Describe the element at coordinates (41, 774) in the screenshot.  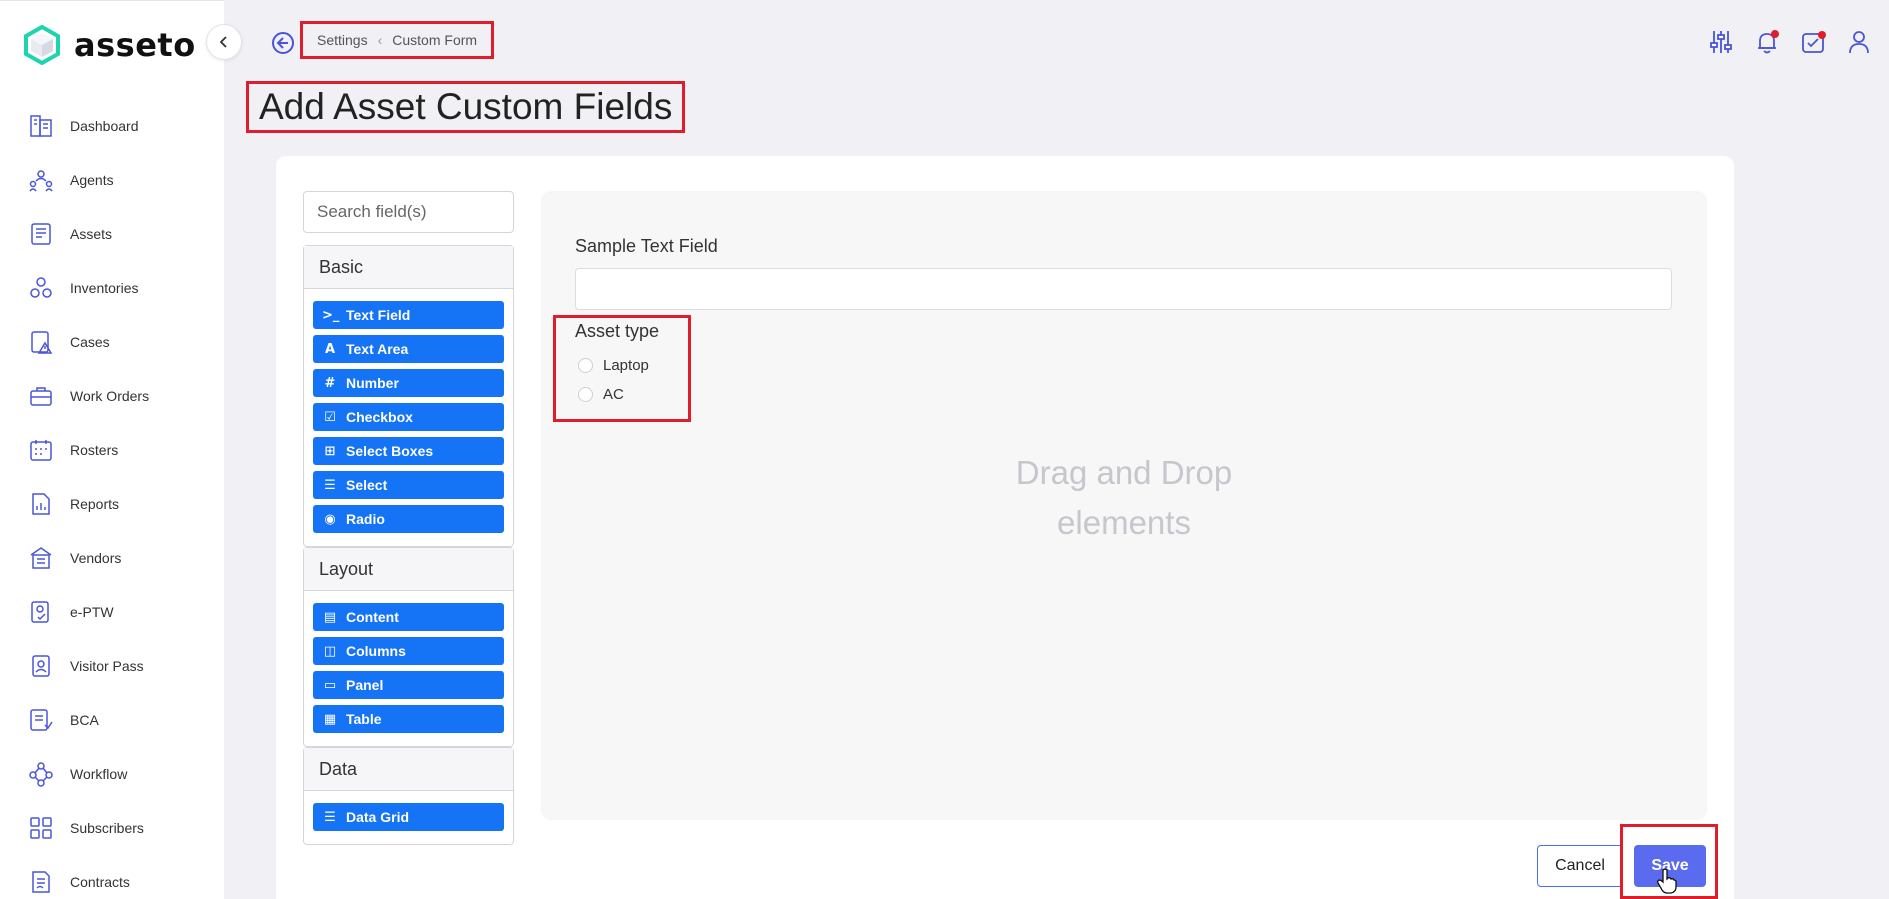
I see `workflow-icon` at that location.